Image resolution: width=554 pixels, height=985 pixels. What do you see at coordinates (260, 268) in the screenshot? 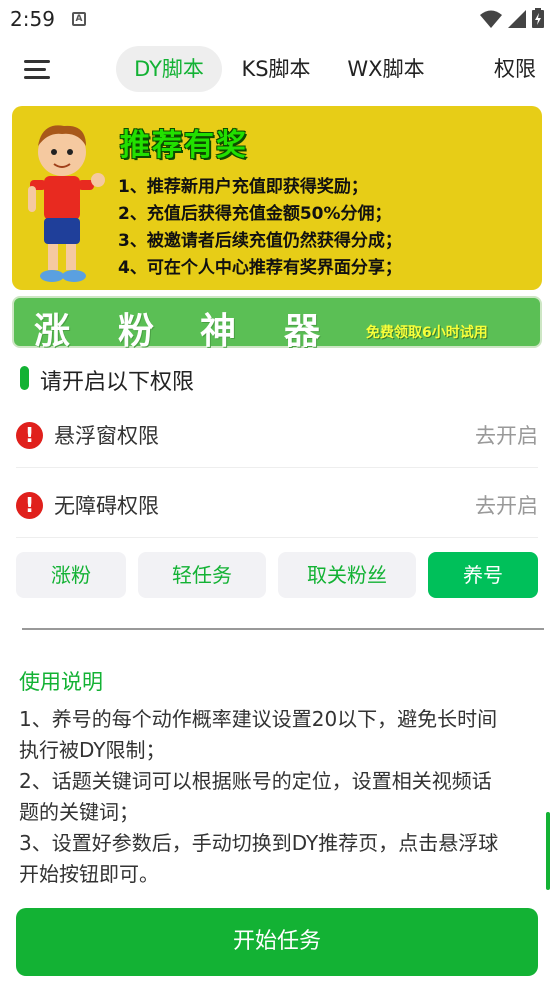
I see `banner-line: 4、可在个人中心推荐有奖界面分享；` at bounding box center [260, 268].